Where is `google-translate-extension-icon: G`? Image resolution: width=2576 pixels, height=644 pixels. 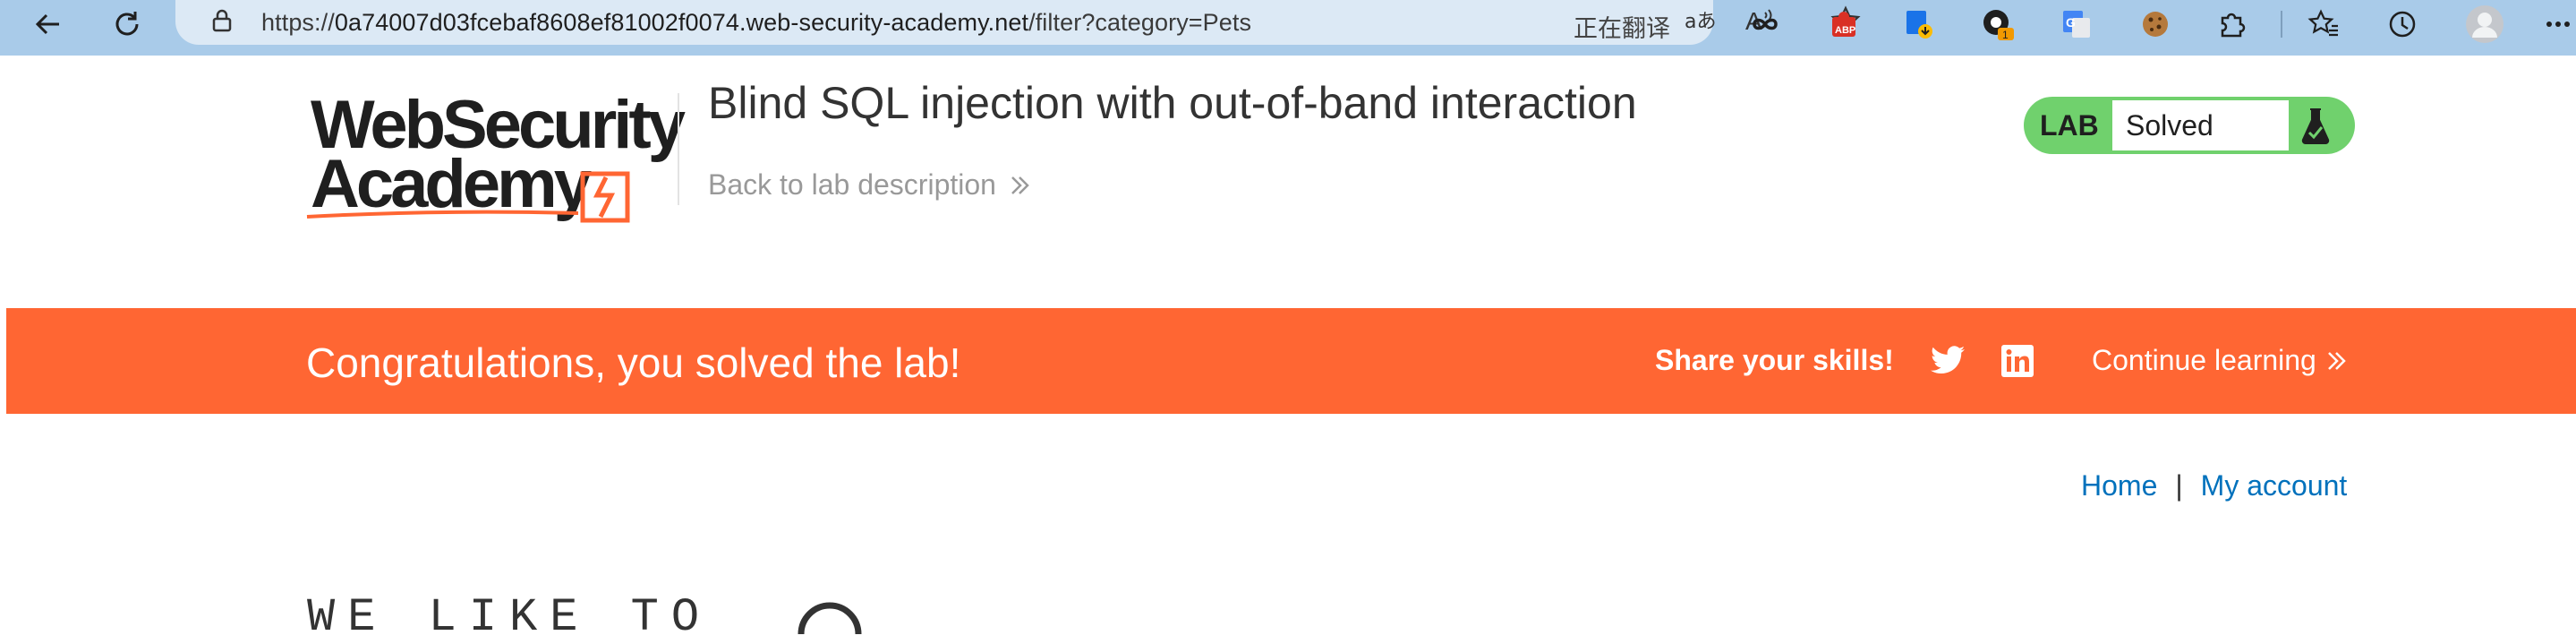 google-translate-extension-icon: G is located at coordinates (2076, 24).